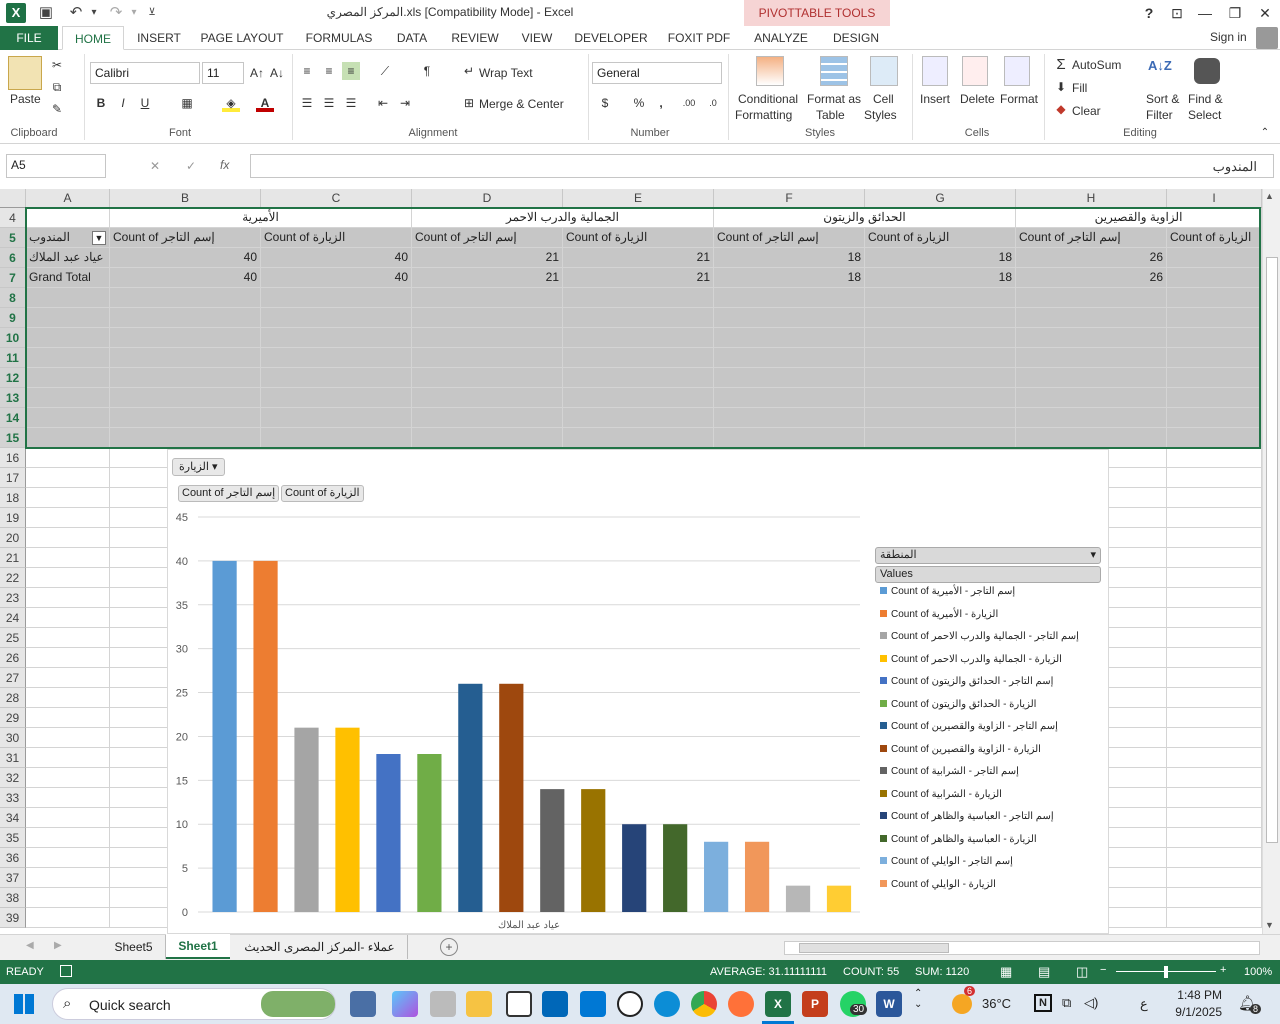 This screenshot has width=1280, height=1024. I want to click on collapse-ribbon-icon: ⌃, so click(1265, 133).